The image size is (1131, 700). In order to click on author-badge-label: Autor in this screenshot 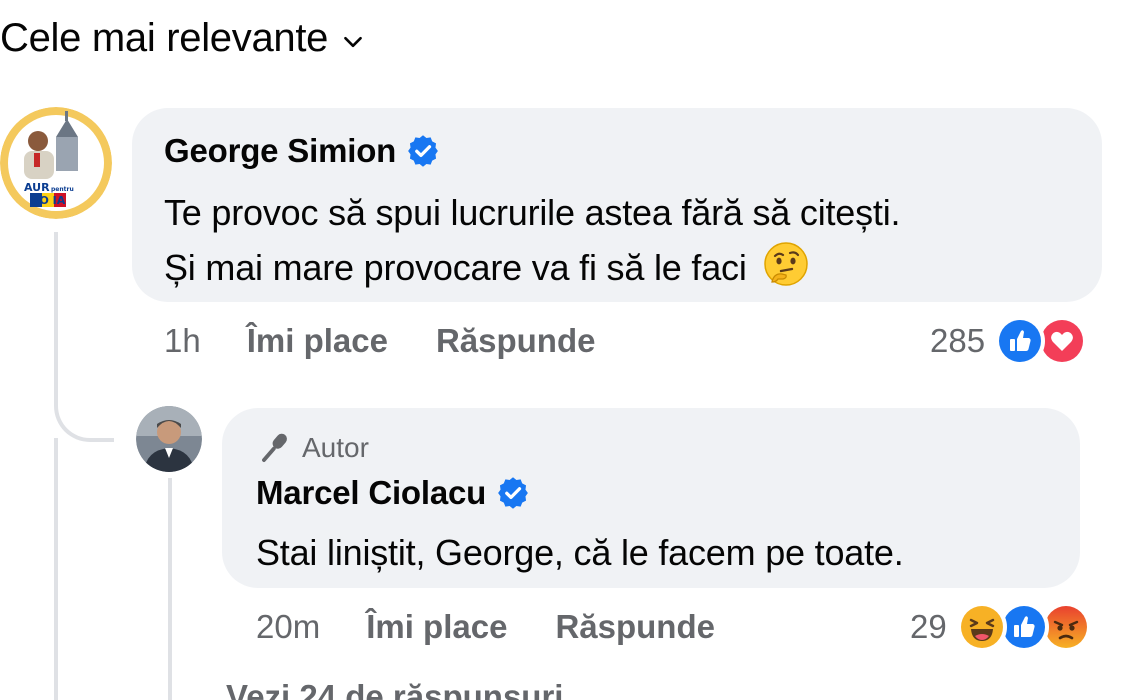, I will do `click(335, 447)`.